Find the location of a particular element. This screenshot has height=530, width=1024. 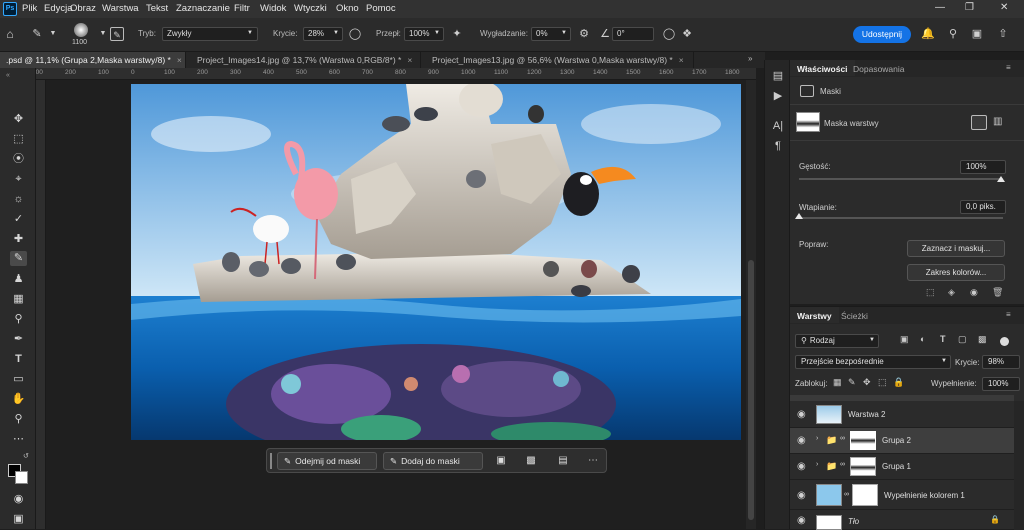

vector-mask-icon: ▥ is located at coordinates (997, 121).